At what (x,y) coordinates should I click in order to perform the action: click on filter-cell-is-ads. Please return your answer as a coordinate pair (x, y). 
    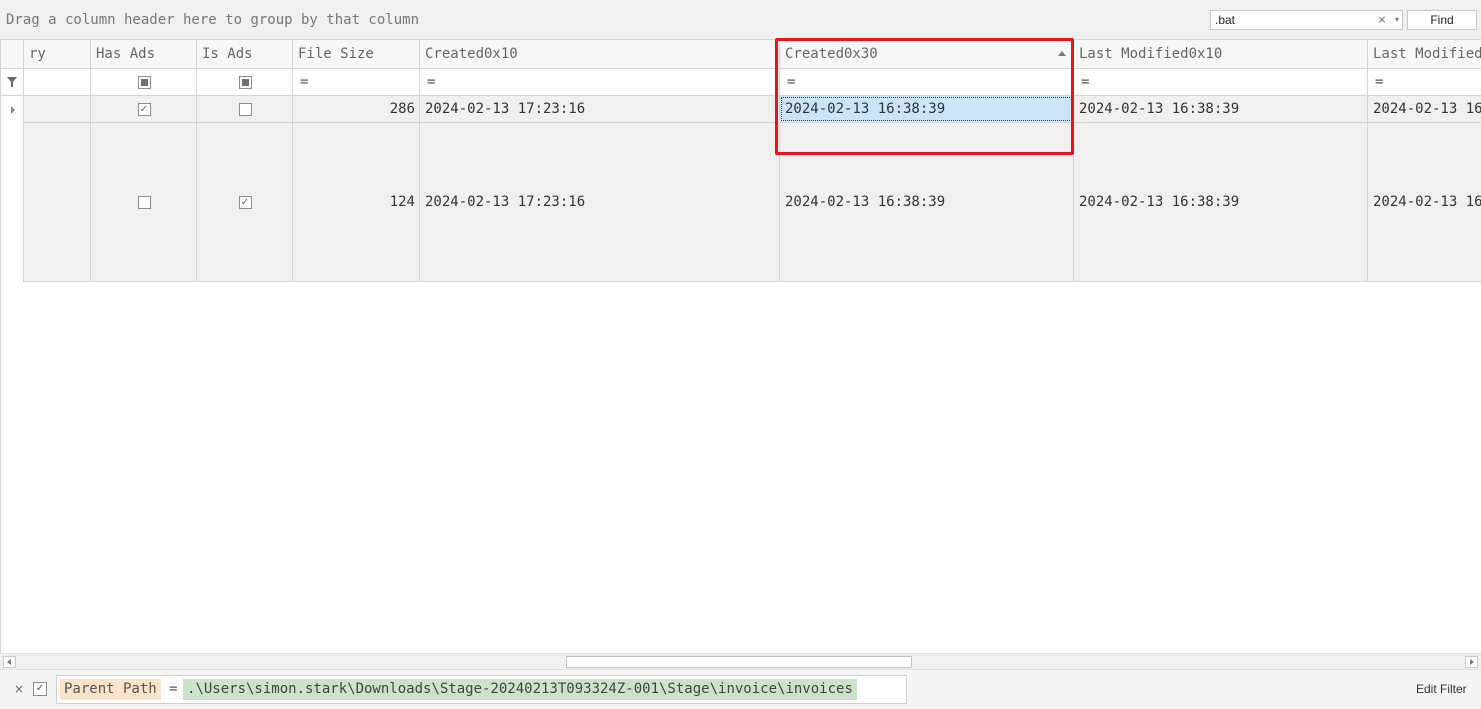
    Looking at the image, I should click on (245, 82).